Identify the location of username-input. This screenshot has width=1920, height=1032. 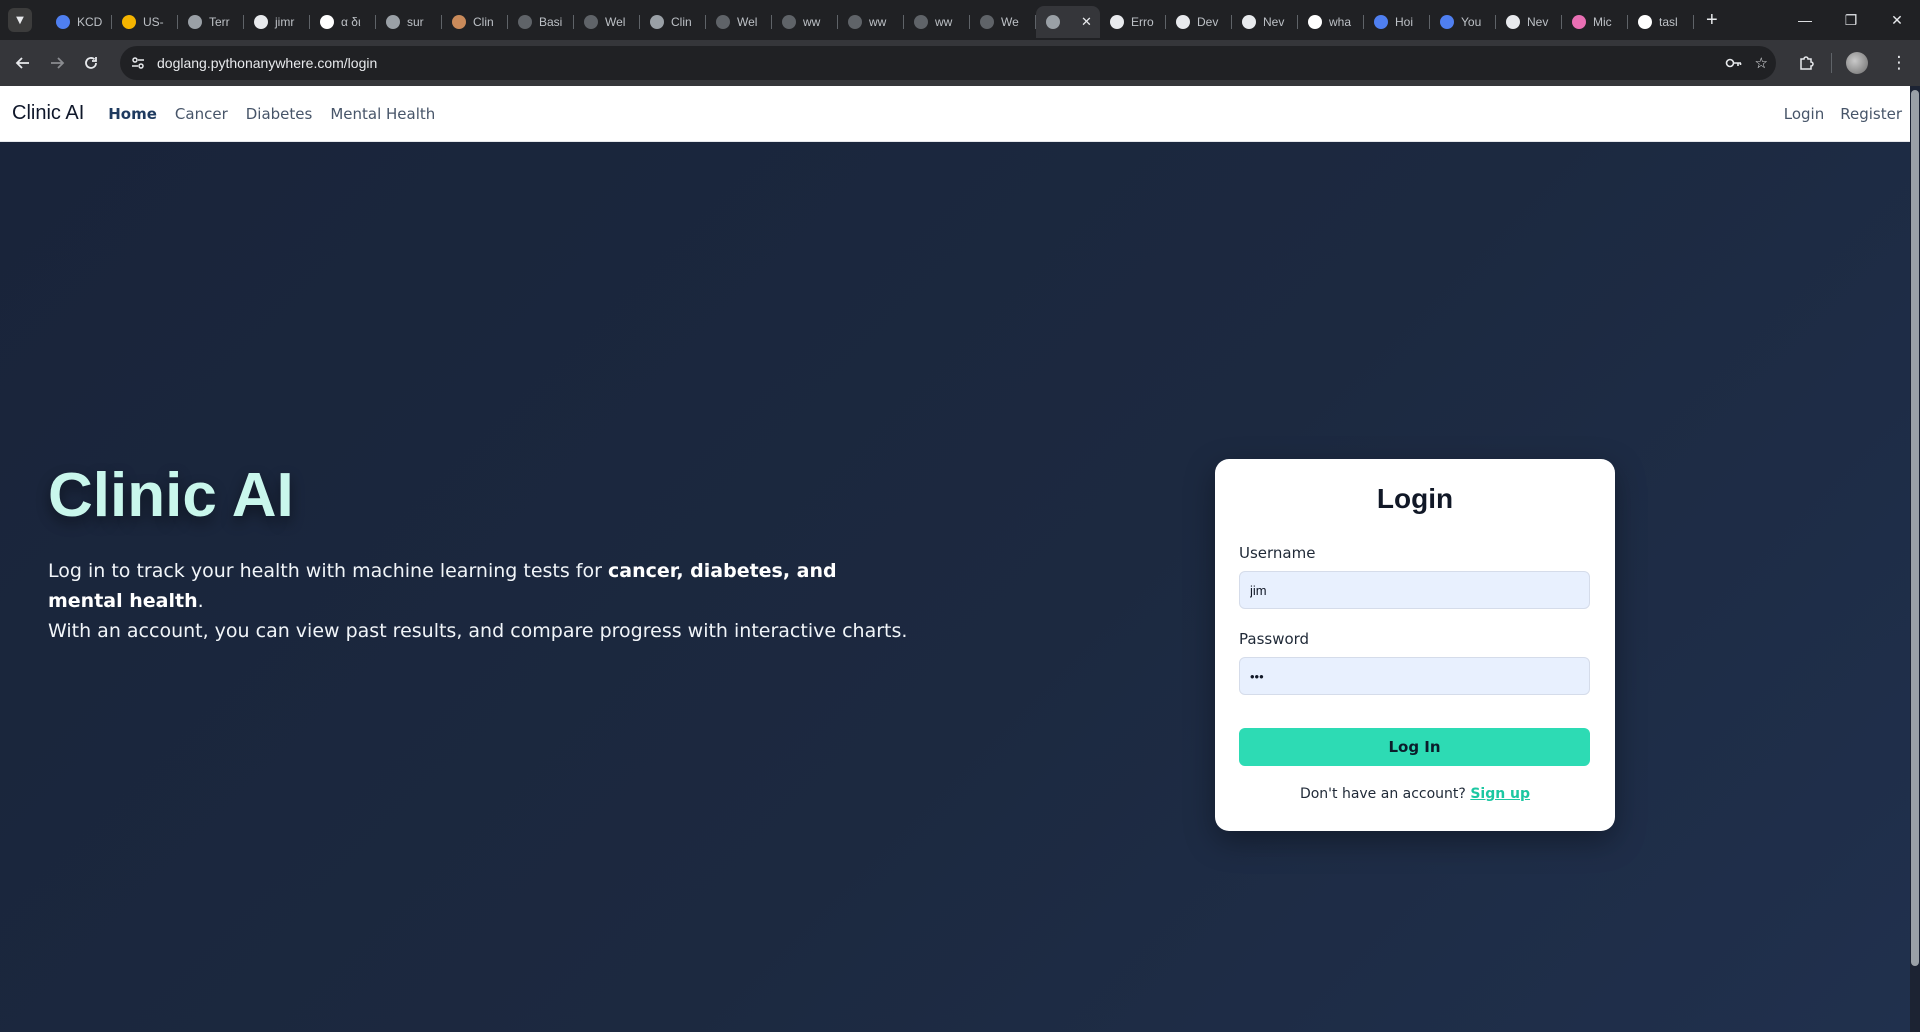
(1414, 590).